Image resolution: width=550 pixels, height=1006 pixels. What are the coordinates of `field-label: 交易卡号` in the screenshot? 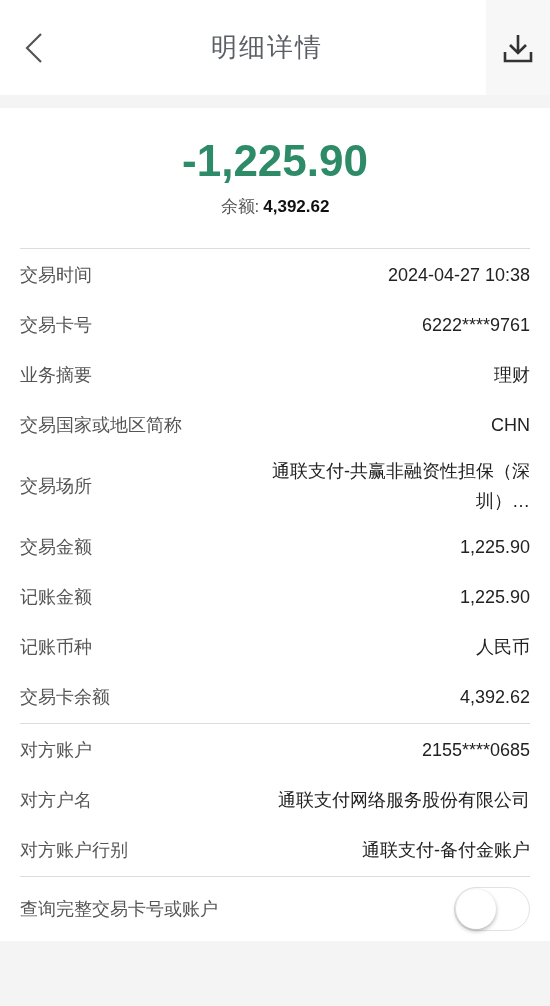 It's located at (56, 325).